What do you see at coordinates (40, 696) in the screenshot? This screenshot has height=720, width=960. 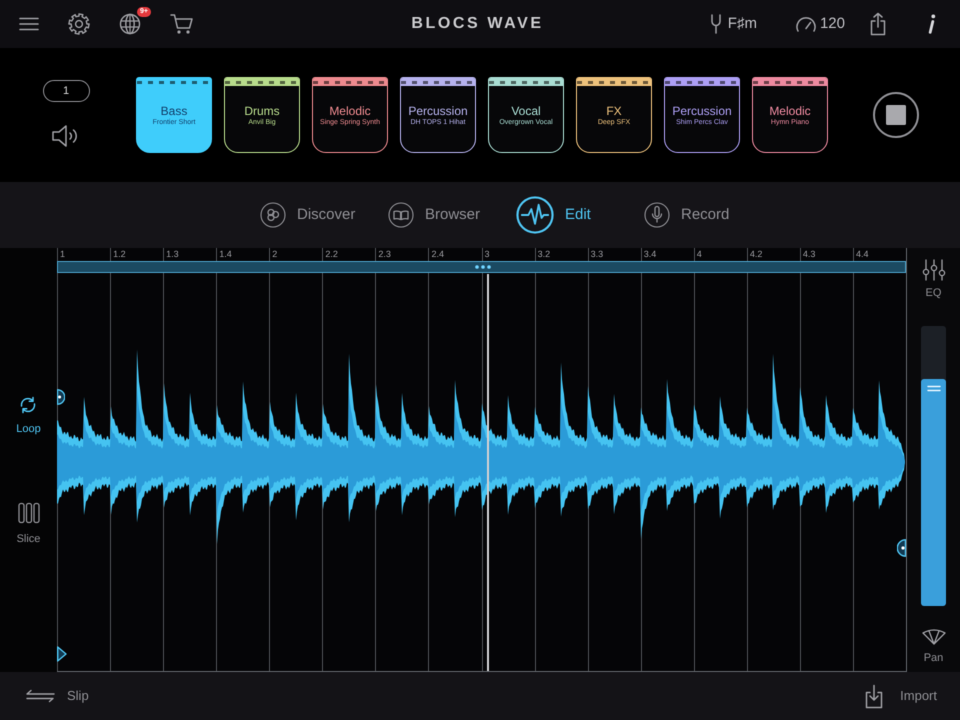 I see `slip-arrows-icon` at bounding box center [40, 696].